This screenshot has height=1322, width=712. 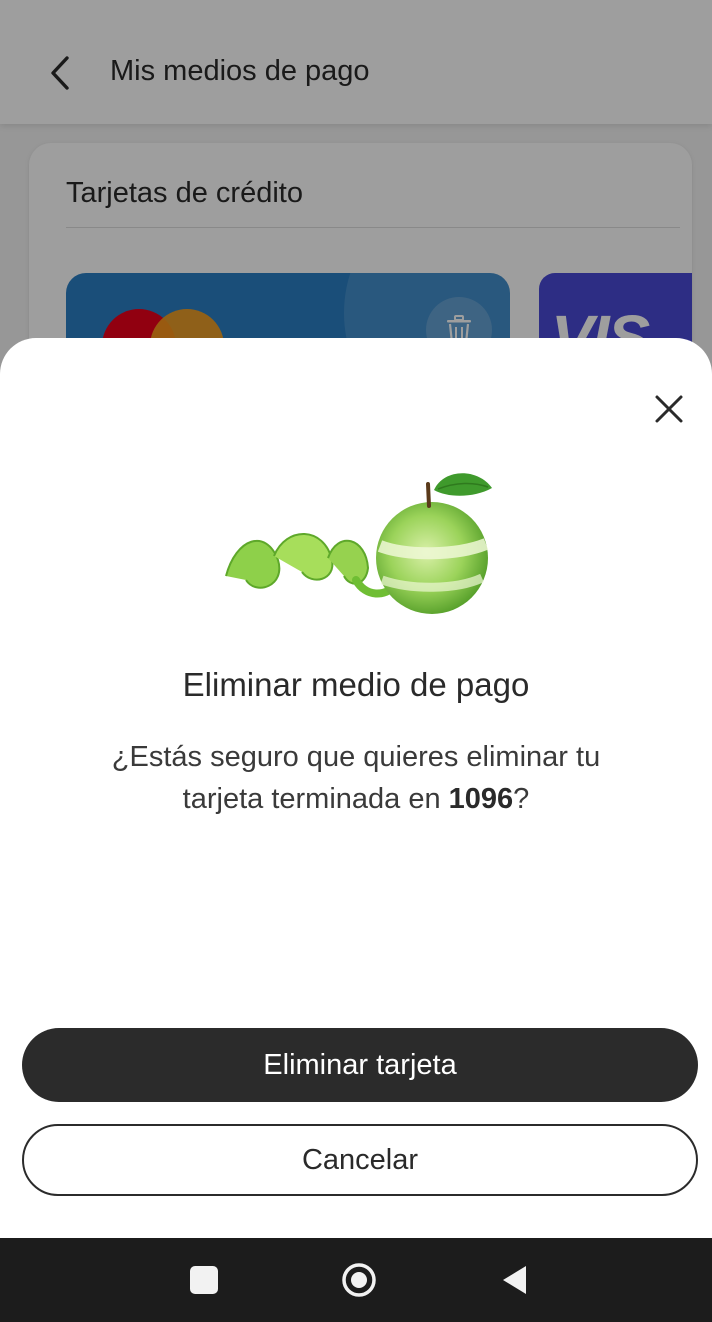 What do you see at coordinates (481, 799) in the screenshot?
I see `card-last-digits: 1096` at bounding box center [481, 799].